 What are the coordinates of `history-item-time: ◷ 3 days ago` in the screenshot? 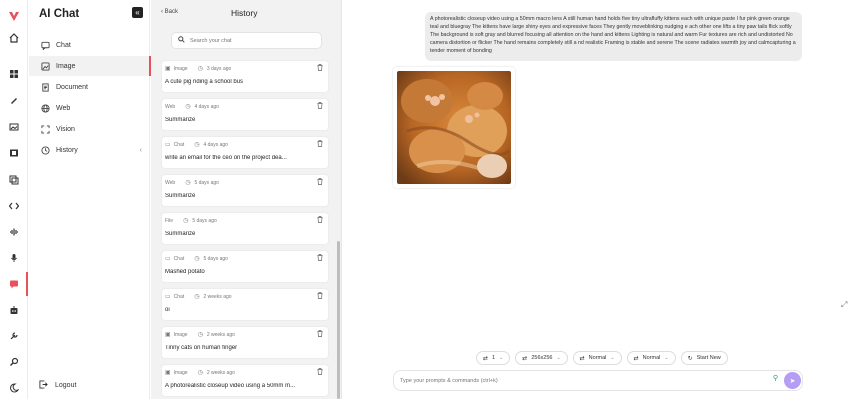 It's located at (214, 69).